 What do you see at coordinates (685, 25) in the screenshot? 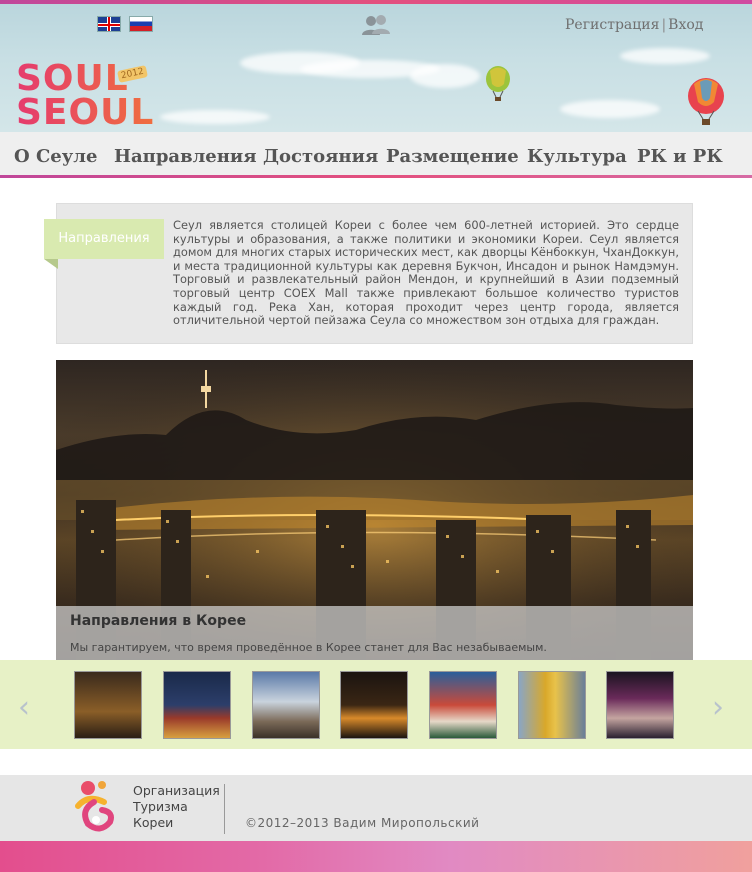
I see `login-link: Вход` at bounding box center [685, 25].